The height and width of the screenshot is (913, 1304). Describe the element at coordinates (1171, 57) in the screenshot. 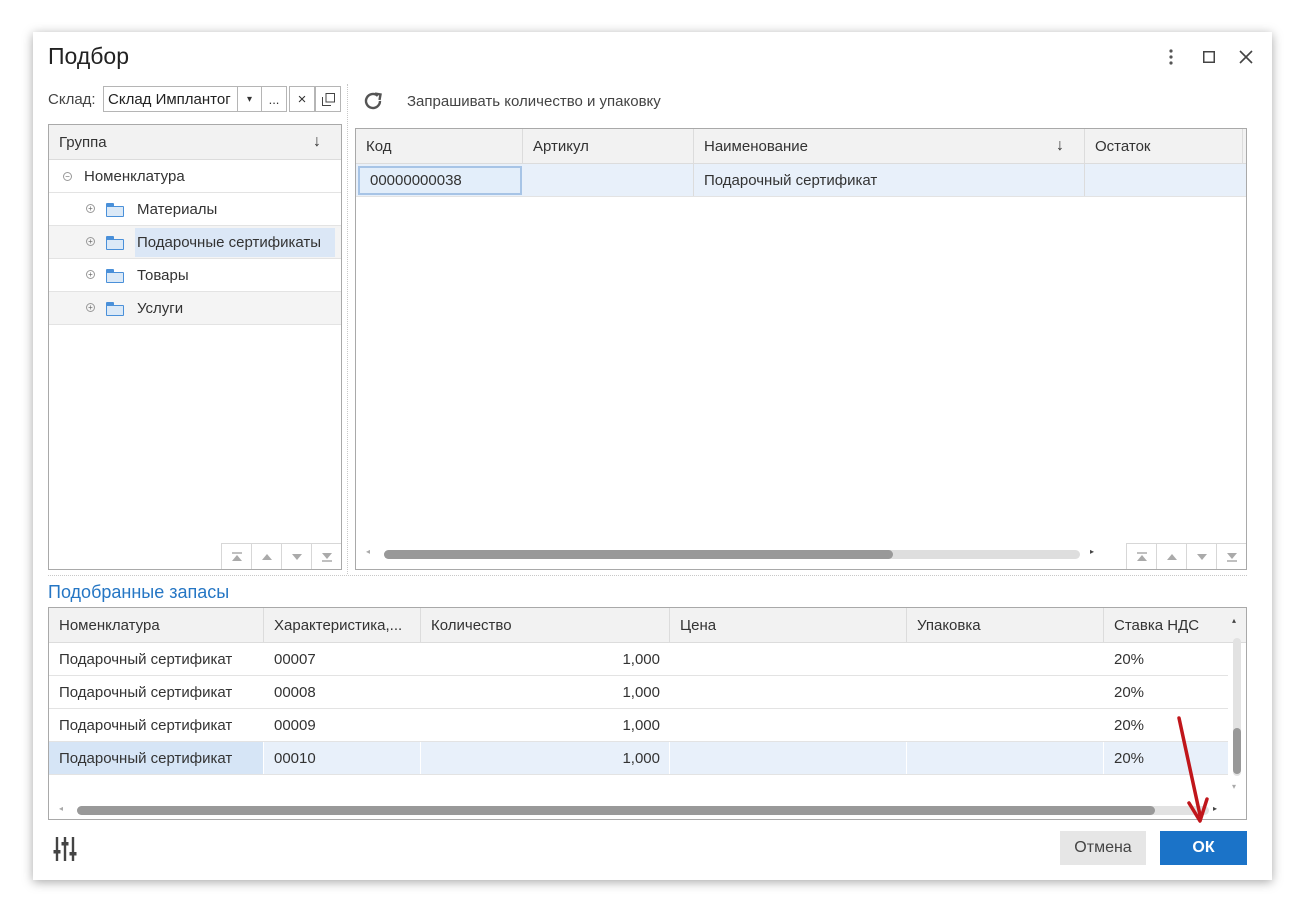

I see `more-menu-icon` at that location.